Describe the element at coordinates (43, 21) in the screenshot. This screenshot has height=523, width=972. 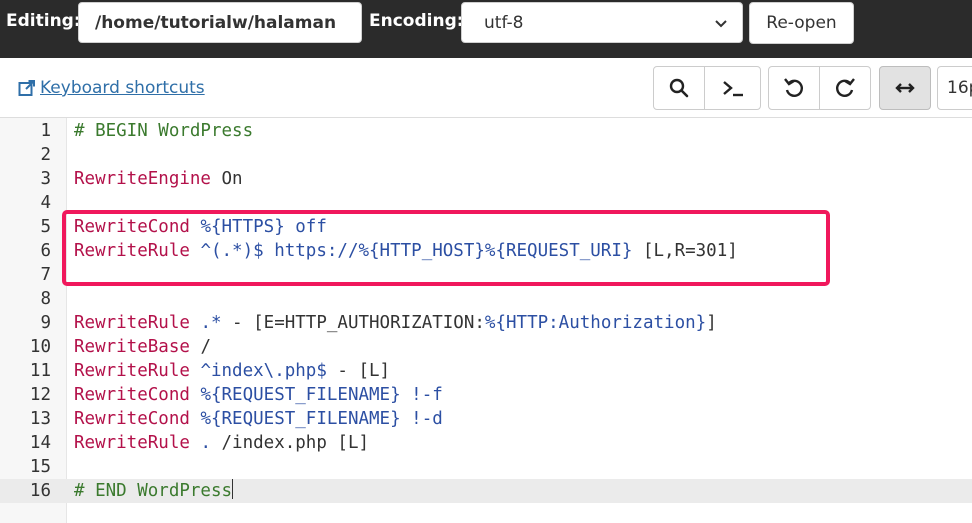
I see `editing-label: Editing:` at that location.